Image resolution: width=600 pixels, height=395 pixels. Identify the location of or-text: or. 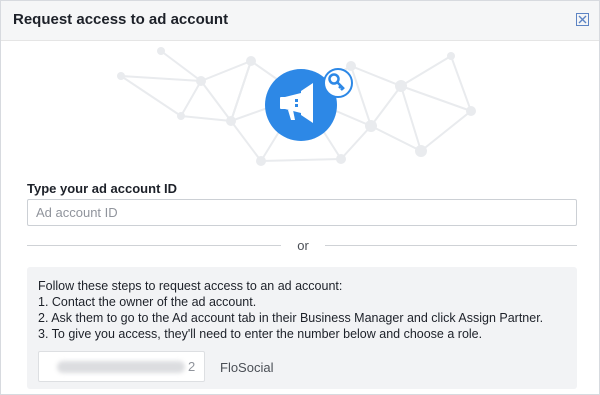
(303, 245).